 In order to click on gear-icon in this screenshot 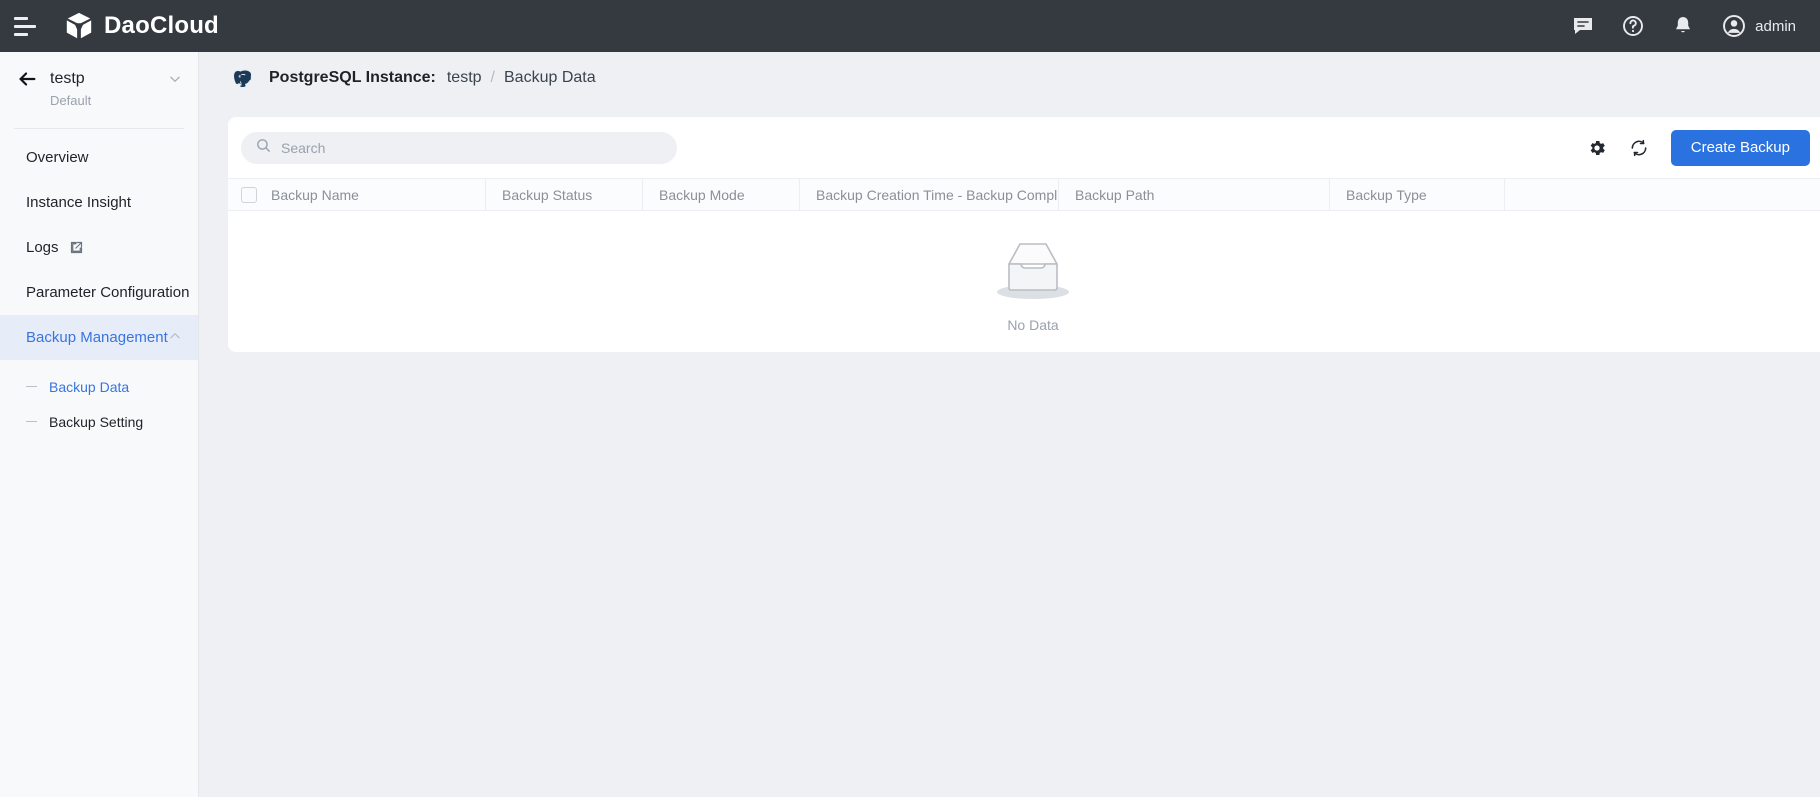, I will do `click(1597, 148)`.